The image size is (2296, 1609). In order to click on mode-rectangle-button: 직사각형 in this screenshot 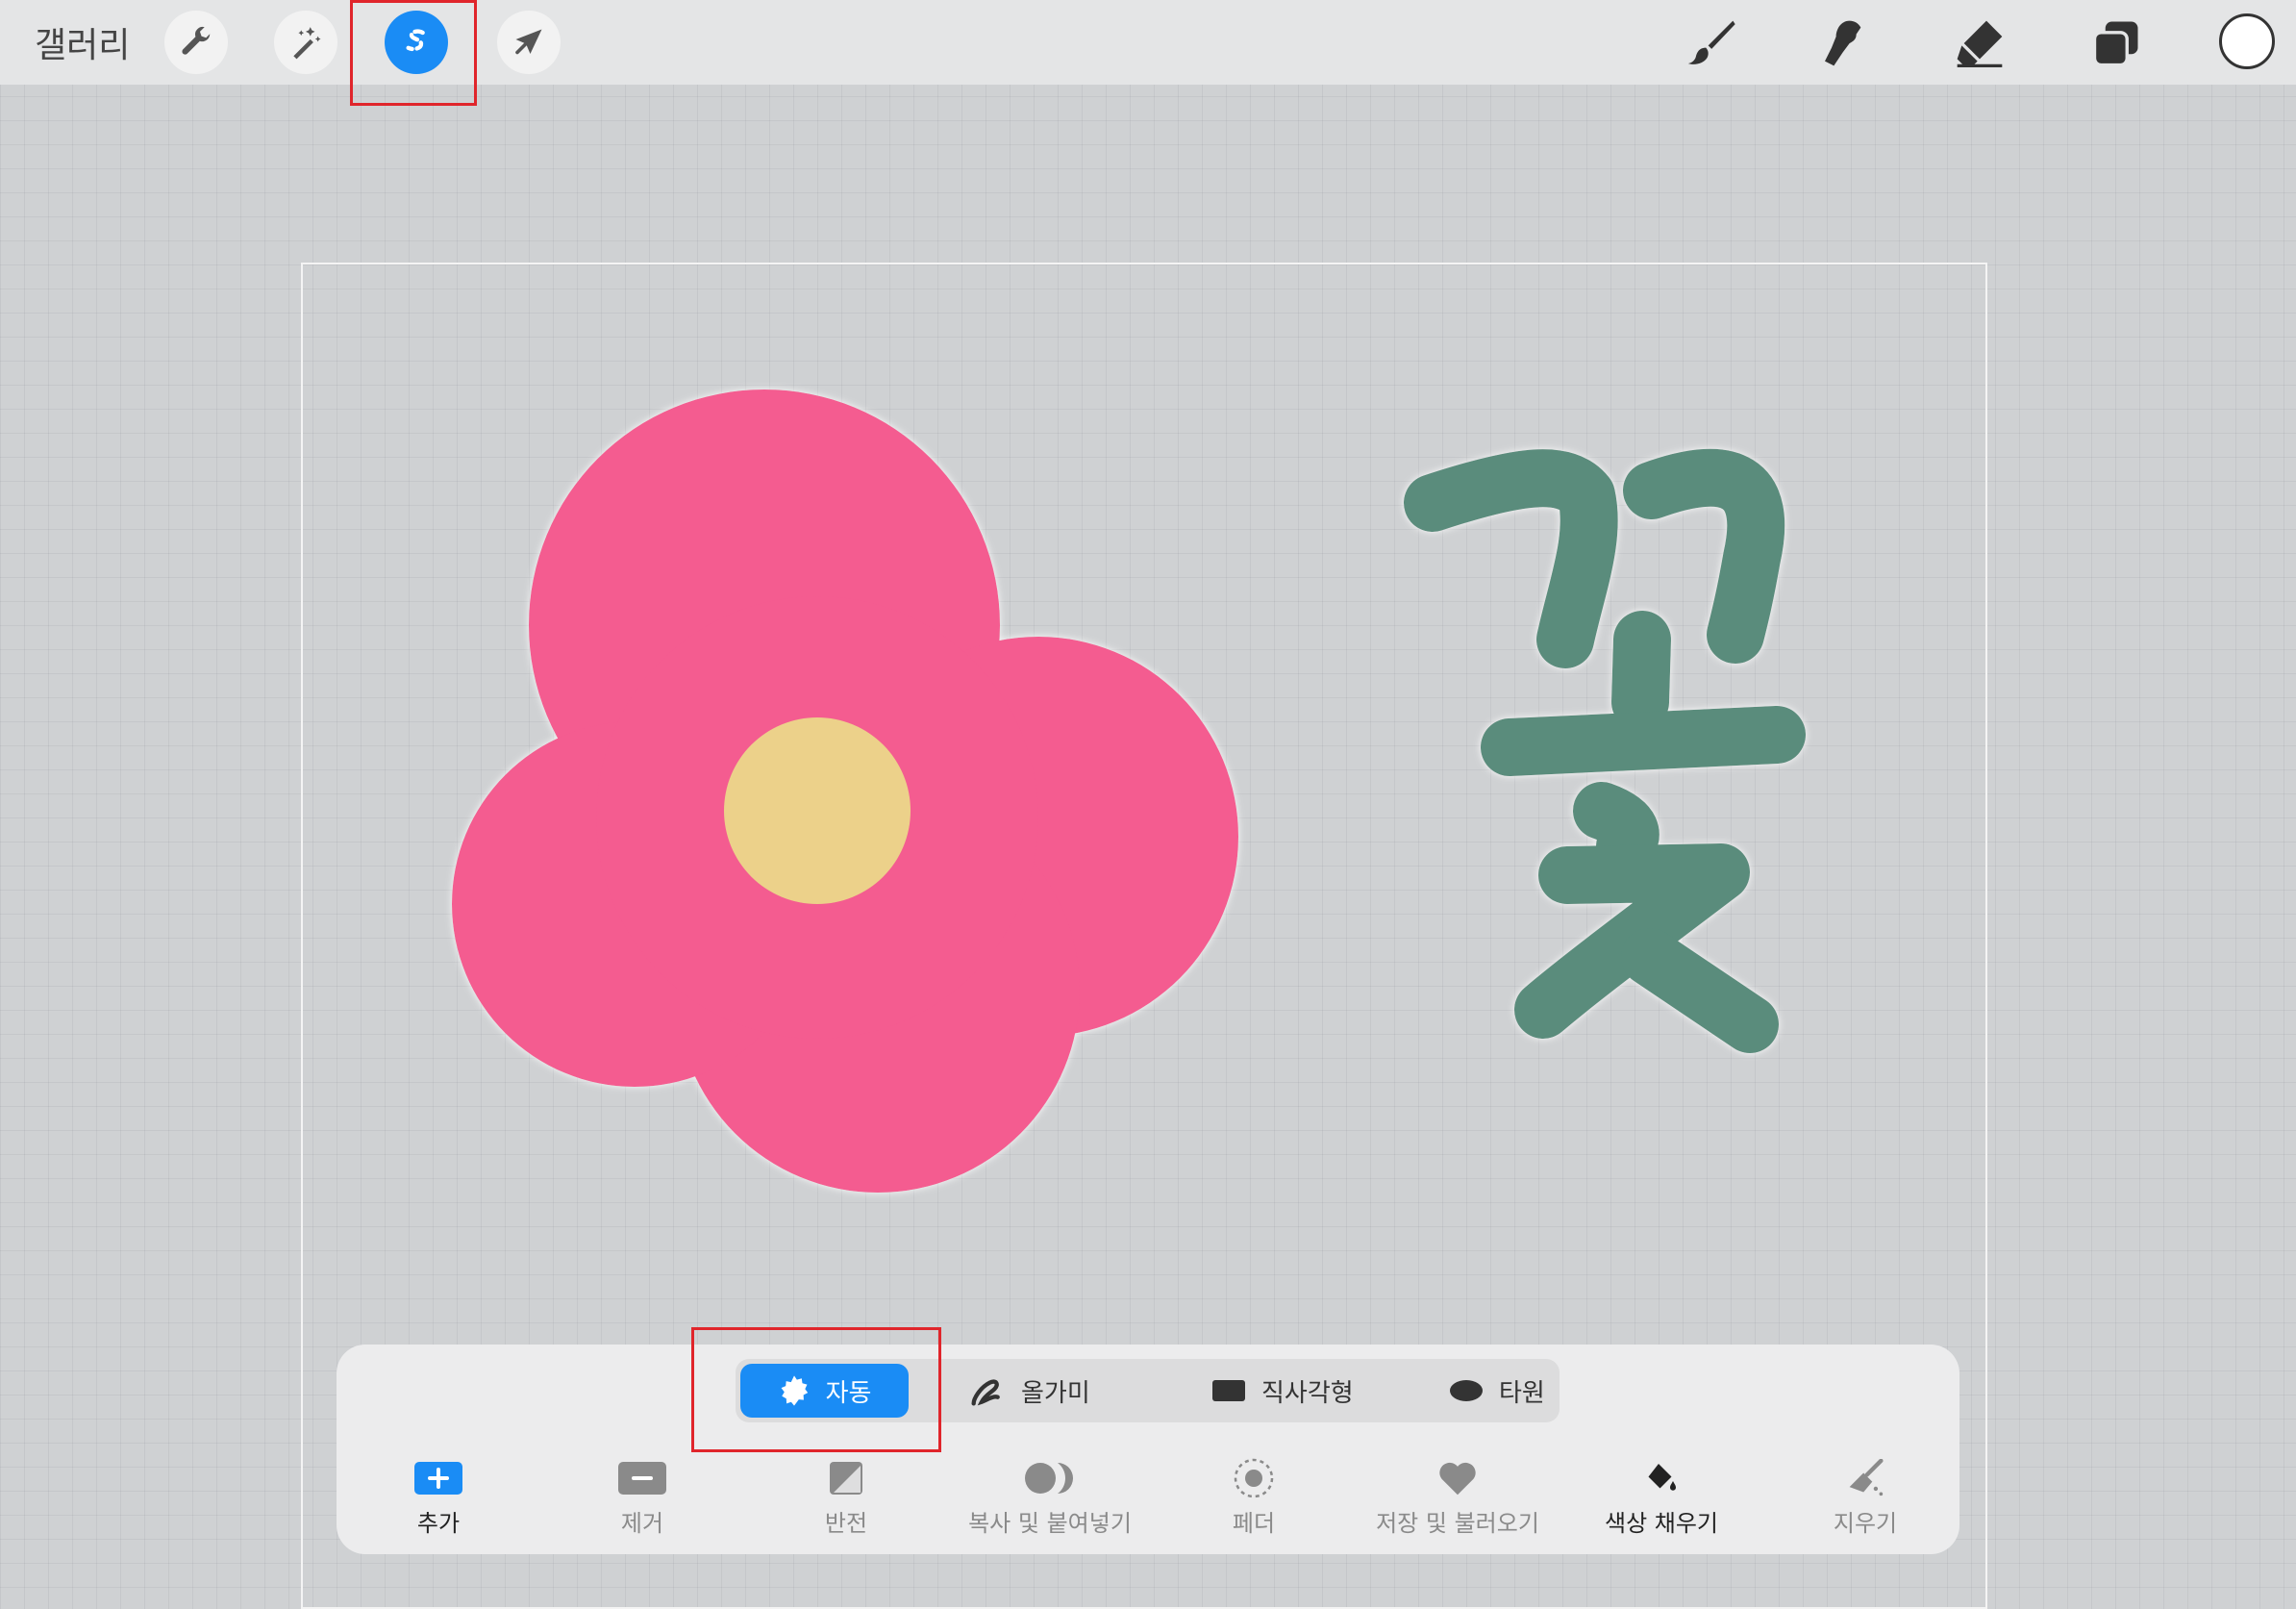, I will do `click(1282, 1390)`.